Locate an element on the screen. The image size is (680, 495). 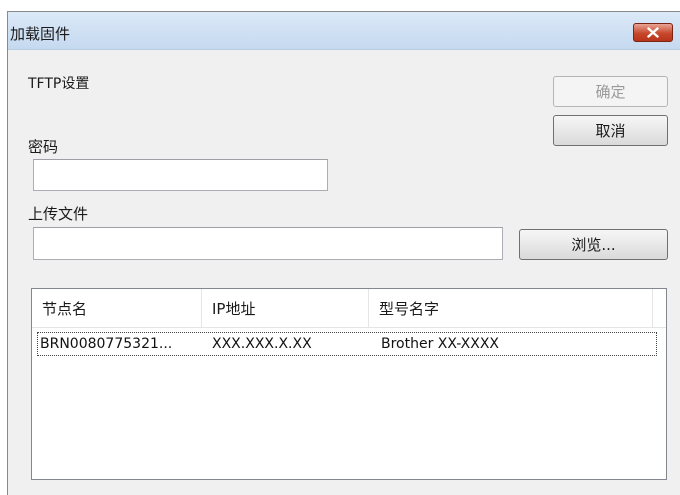
column-model-name: 型号名字 is located at coordinates (511, 308).